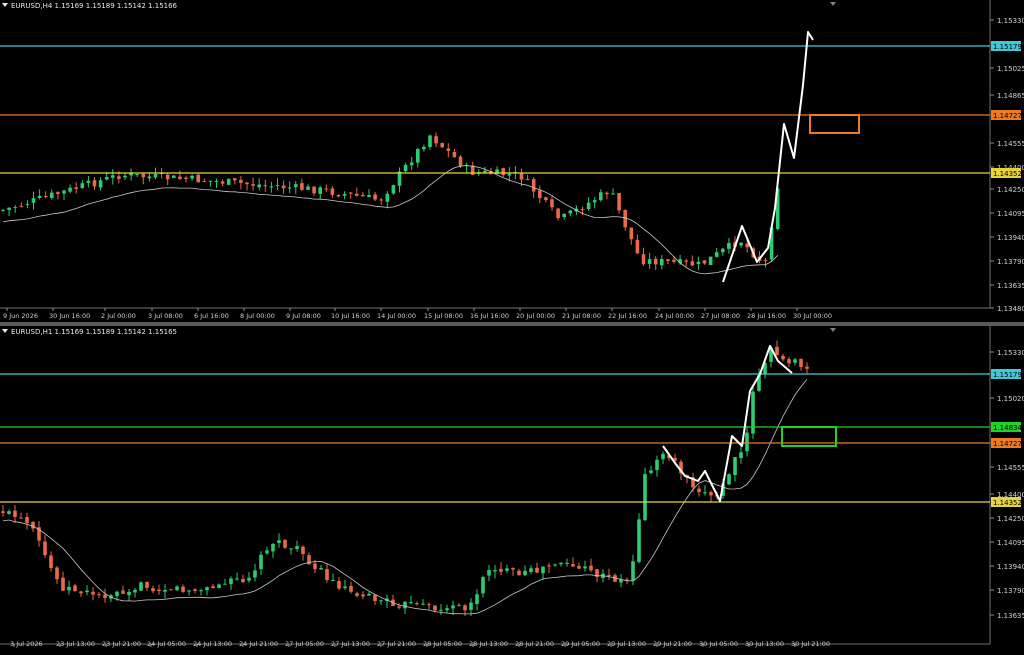  What do you see at coordinates (1007, 444) in the screenshot?
I see `h1-level-tag-text: 1.14727` at bounding box center [1007, 444].